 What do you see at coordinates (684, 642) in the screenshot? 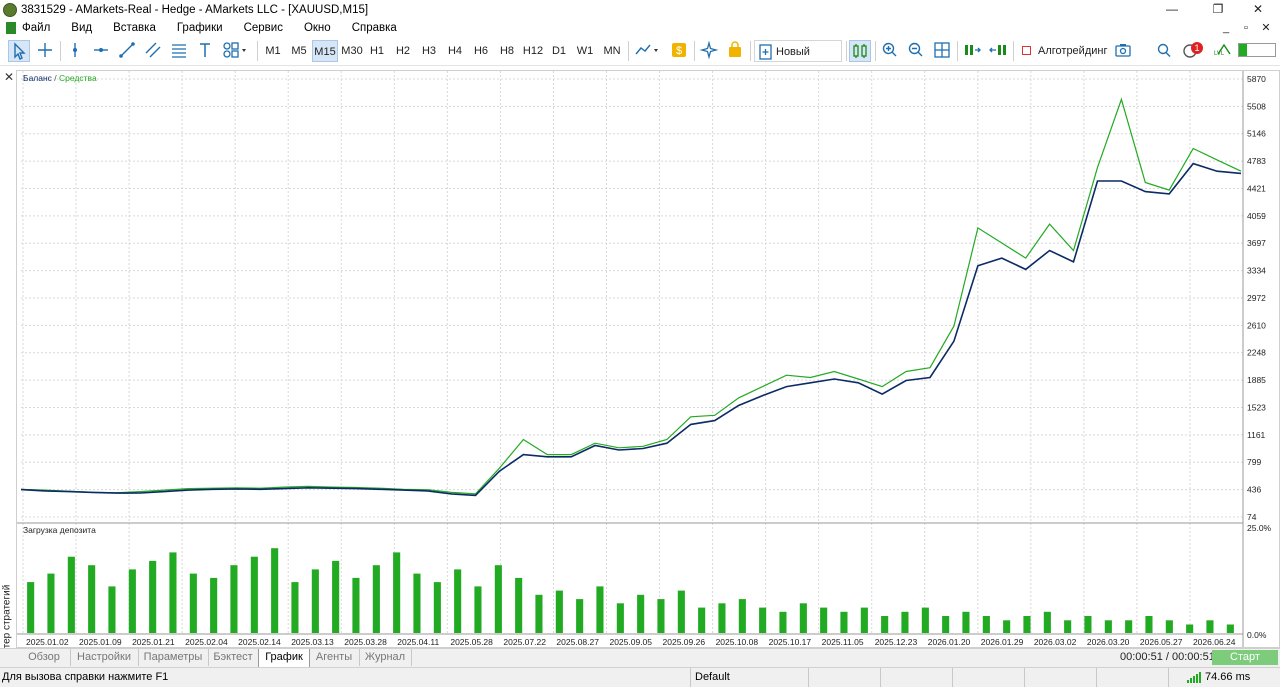
I see `x-tick-label: 2025.09.26` at bounding box center [684, 642].